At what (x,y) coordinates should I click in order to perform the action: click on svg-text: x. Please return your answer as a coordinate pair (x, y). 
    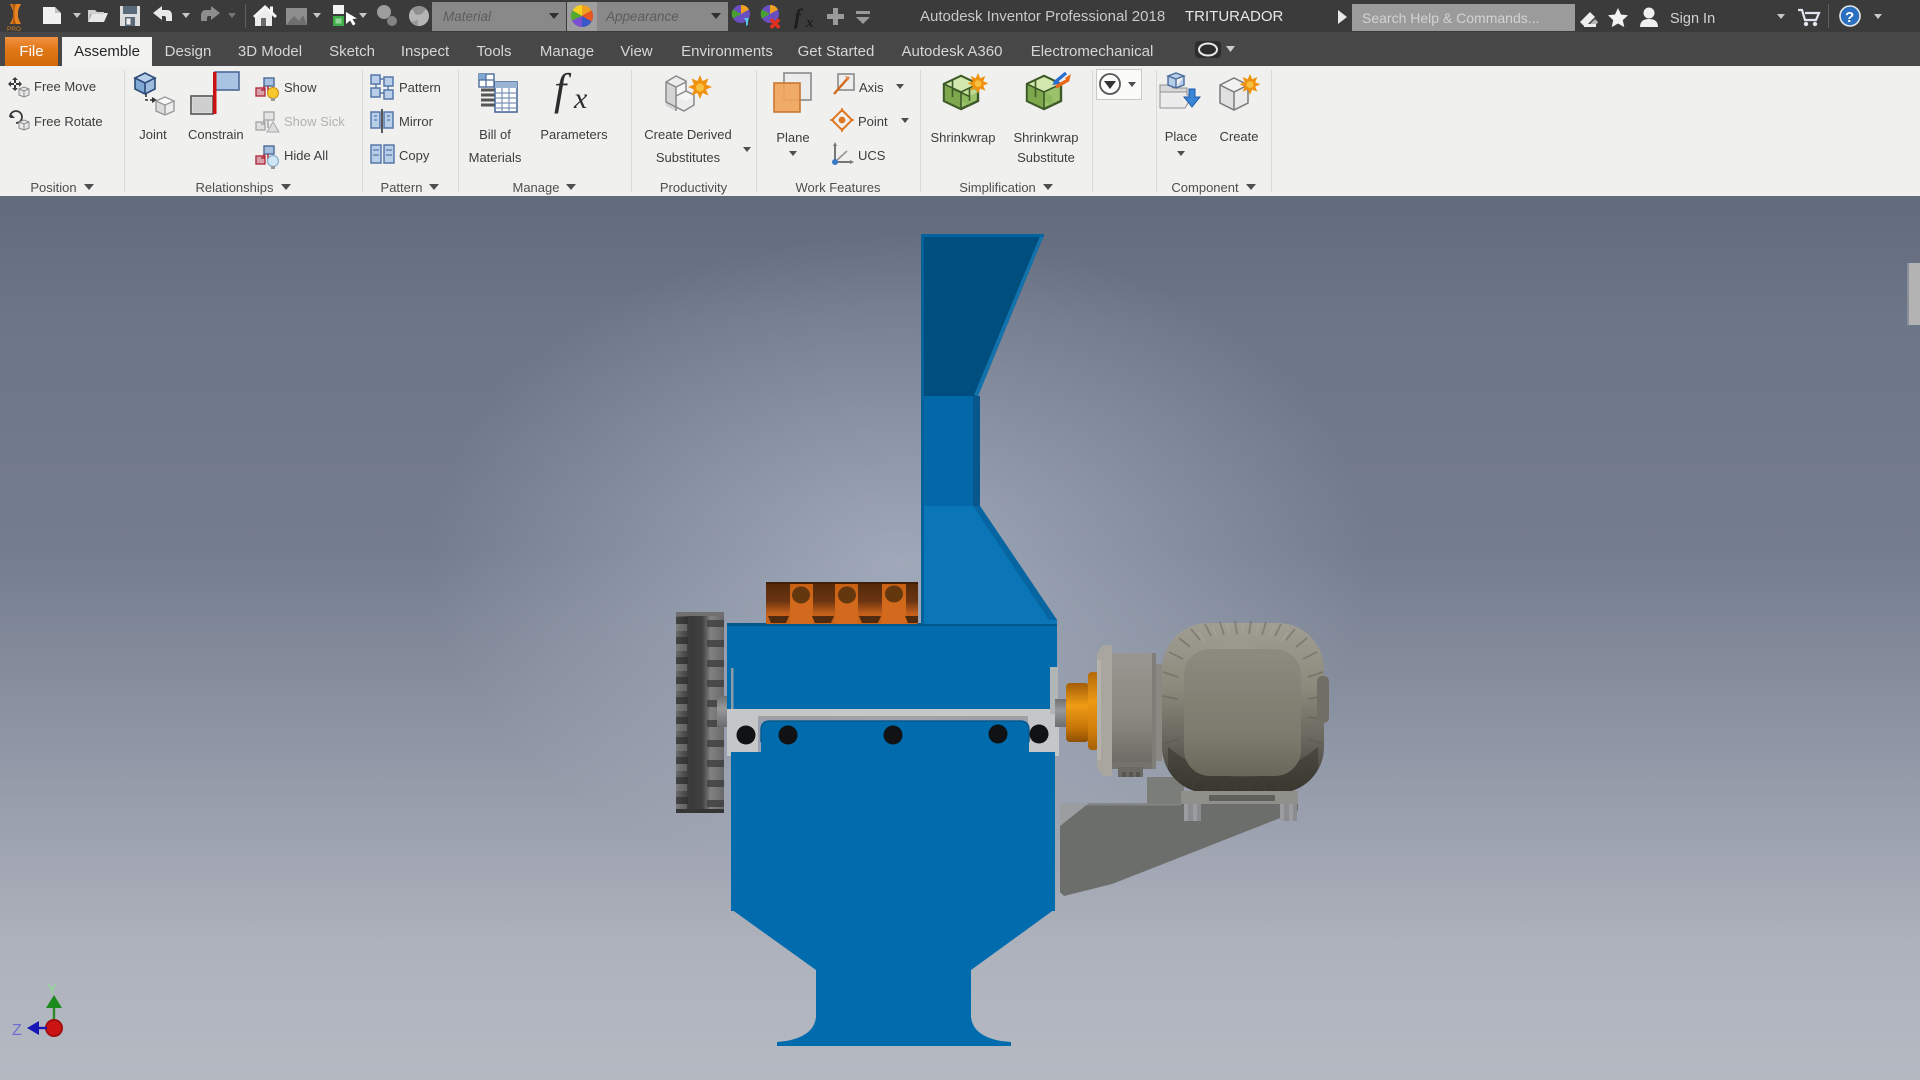
    Looking at the image, I should click on (809, 23).